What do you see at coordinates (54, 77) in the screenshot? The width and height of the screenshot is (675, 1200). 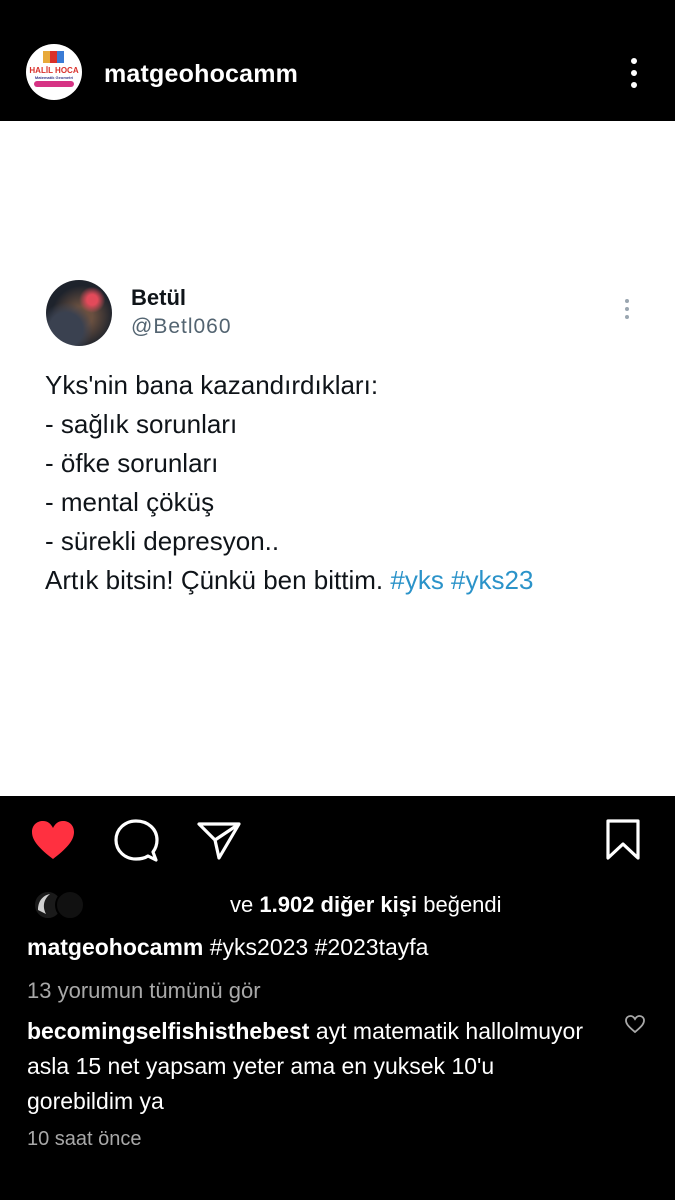 I see `avatar-brand-subtext: Matematik Geometri` at bounding box center [54, 77].